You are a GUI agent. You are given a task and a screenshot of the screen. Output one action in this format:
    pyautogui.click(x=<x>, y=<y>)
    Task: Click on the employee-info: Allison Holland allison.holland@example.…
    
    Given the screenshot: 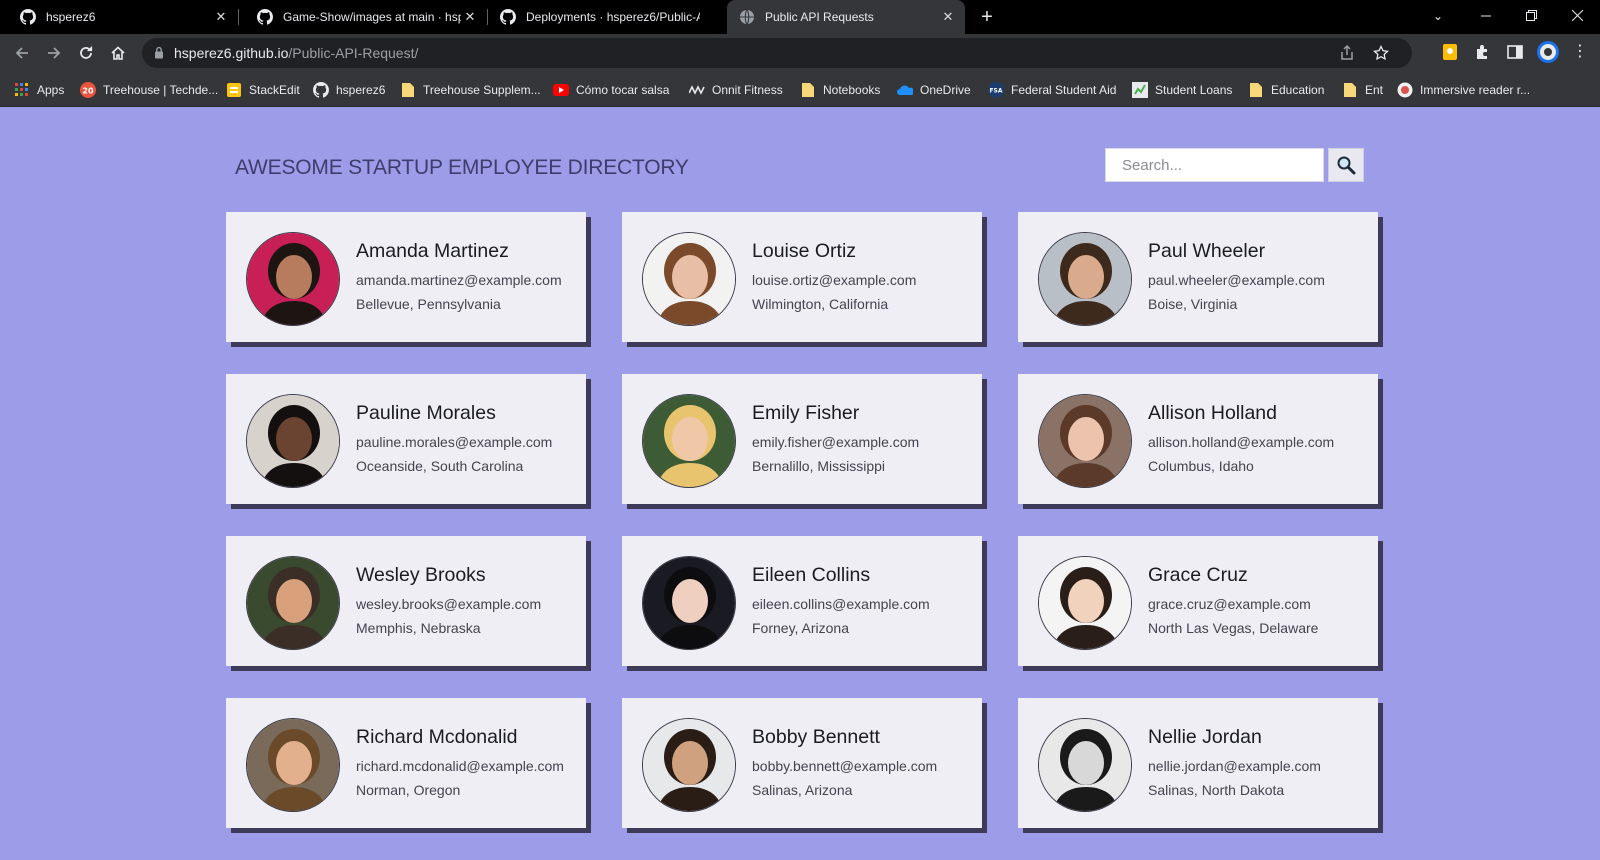 What is the action you would take?
    pyautogui.click(x=1241, y=438)
    